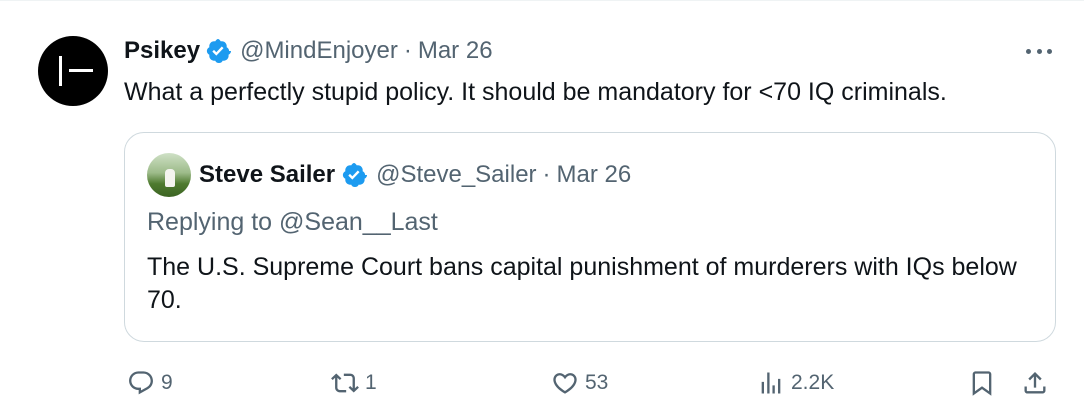 The image size is (1084, 420). What do you see at coordinates (141, 383) in the screenshot?
I see `reply-icon` at bounding box center [141, 383].